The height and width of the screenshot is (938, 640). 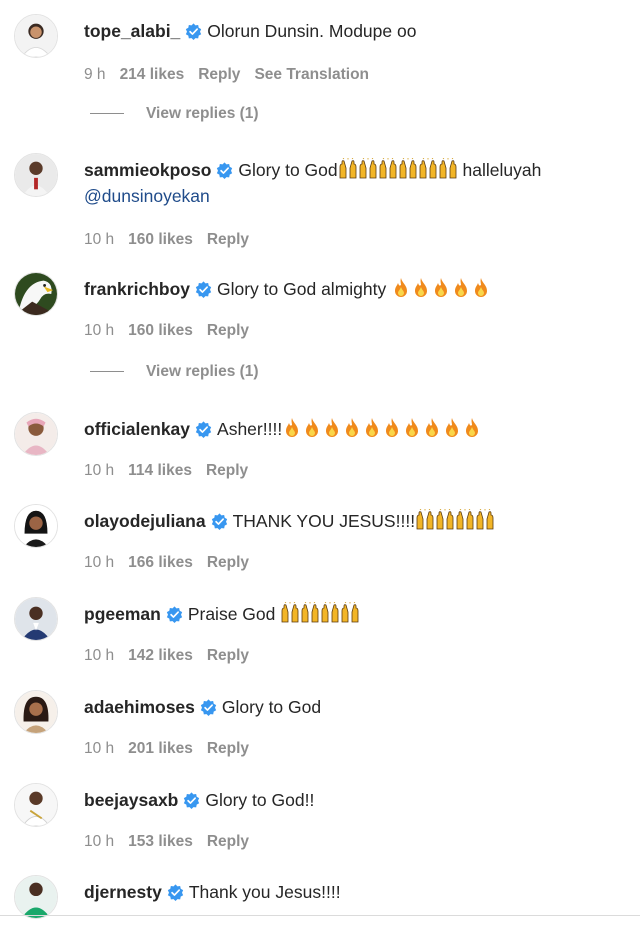 What do you see at coordinates (137, 429) in the screenshot?
I see `username: officialenkay` at bounding box center [137, 429].